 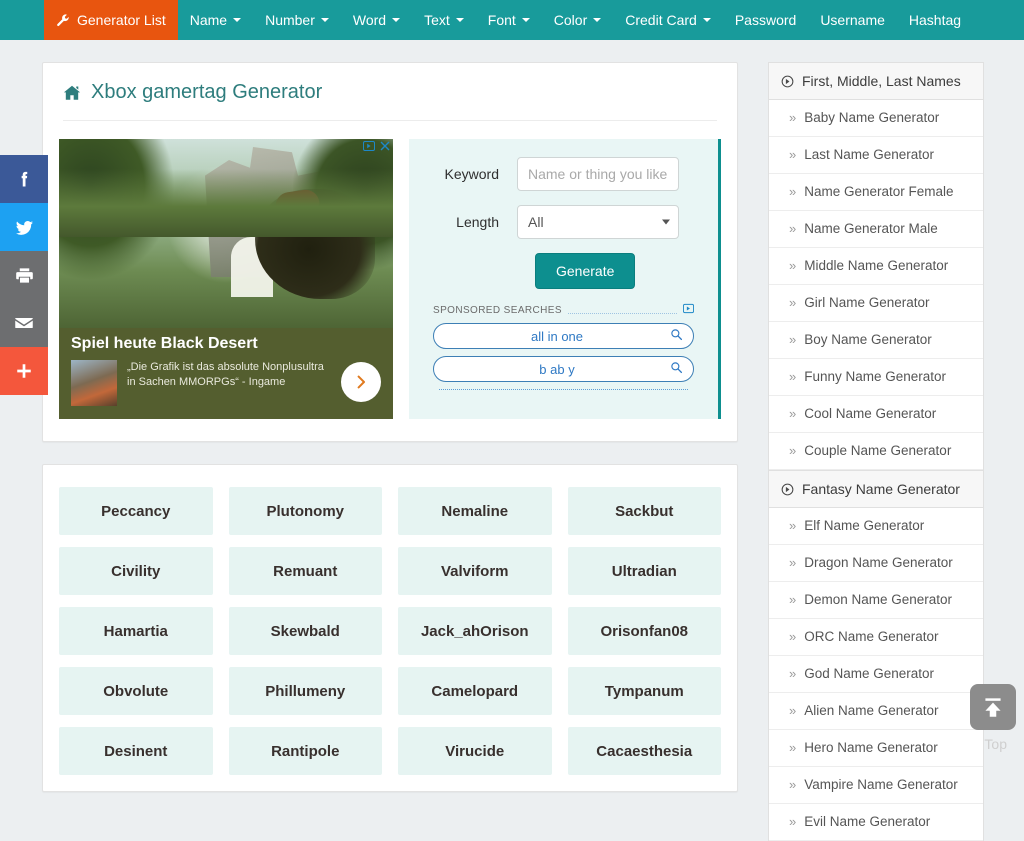 I want to click on sidebar-item-label: Funny Name Generator, so click(x=875, y=376).